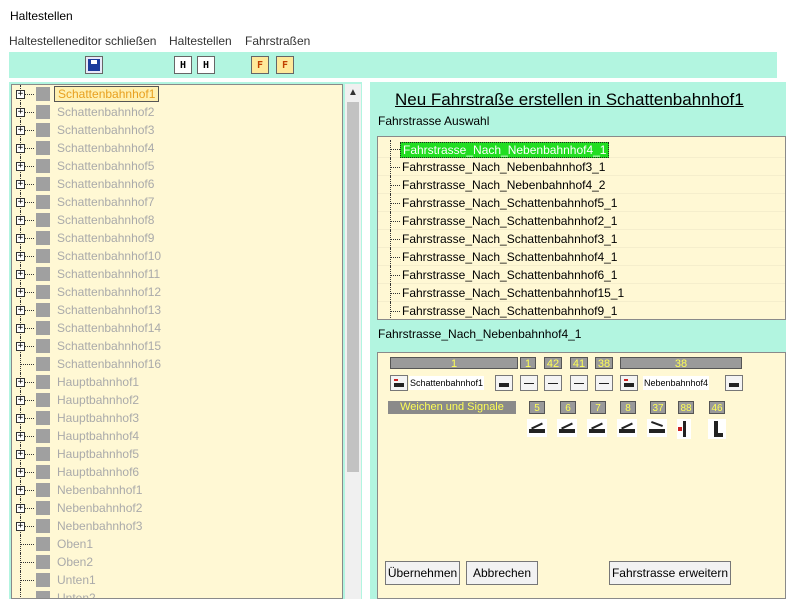  What do you see at coordinates (579, 363) in the screenshot?
I see `bar-value: 41` at bounding box center [579, 363].